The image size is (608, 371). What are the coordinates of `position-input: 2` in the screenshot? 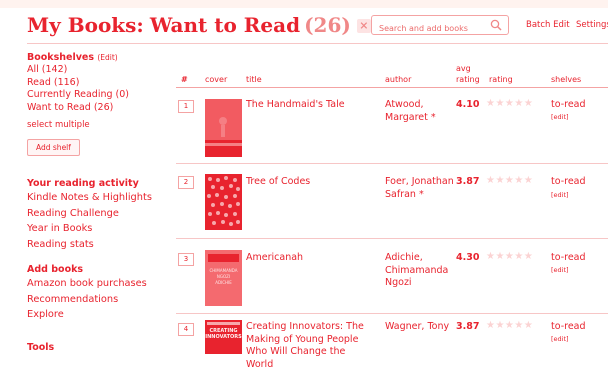 It's located at (186, 182).